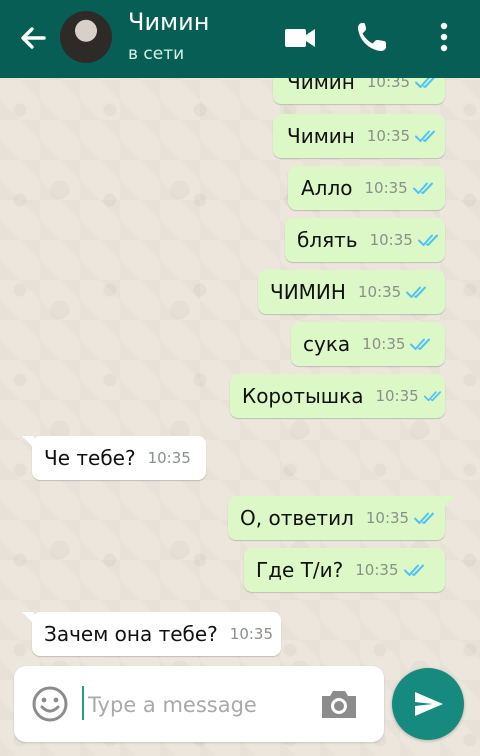 This screenshot has width=480, height=756. I want to click on message-text: сука, so click(327, 344).